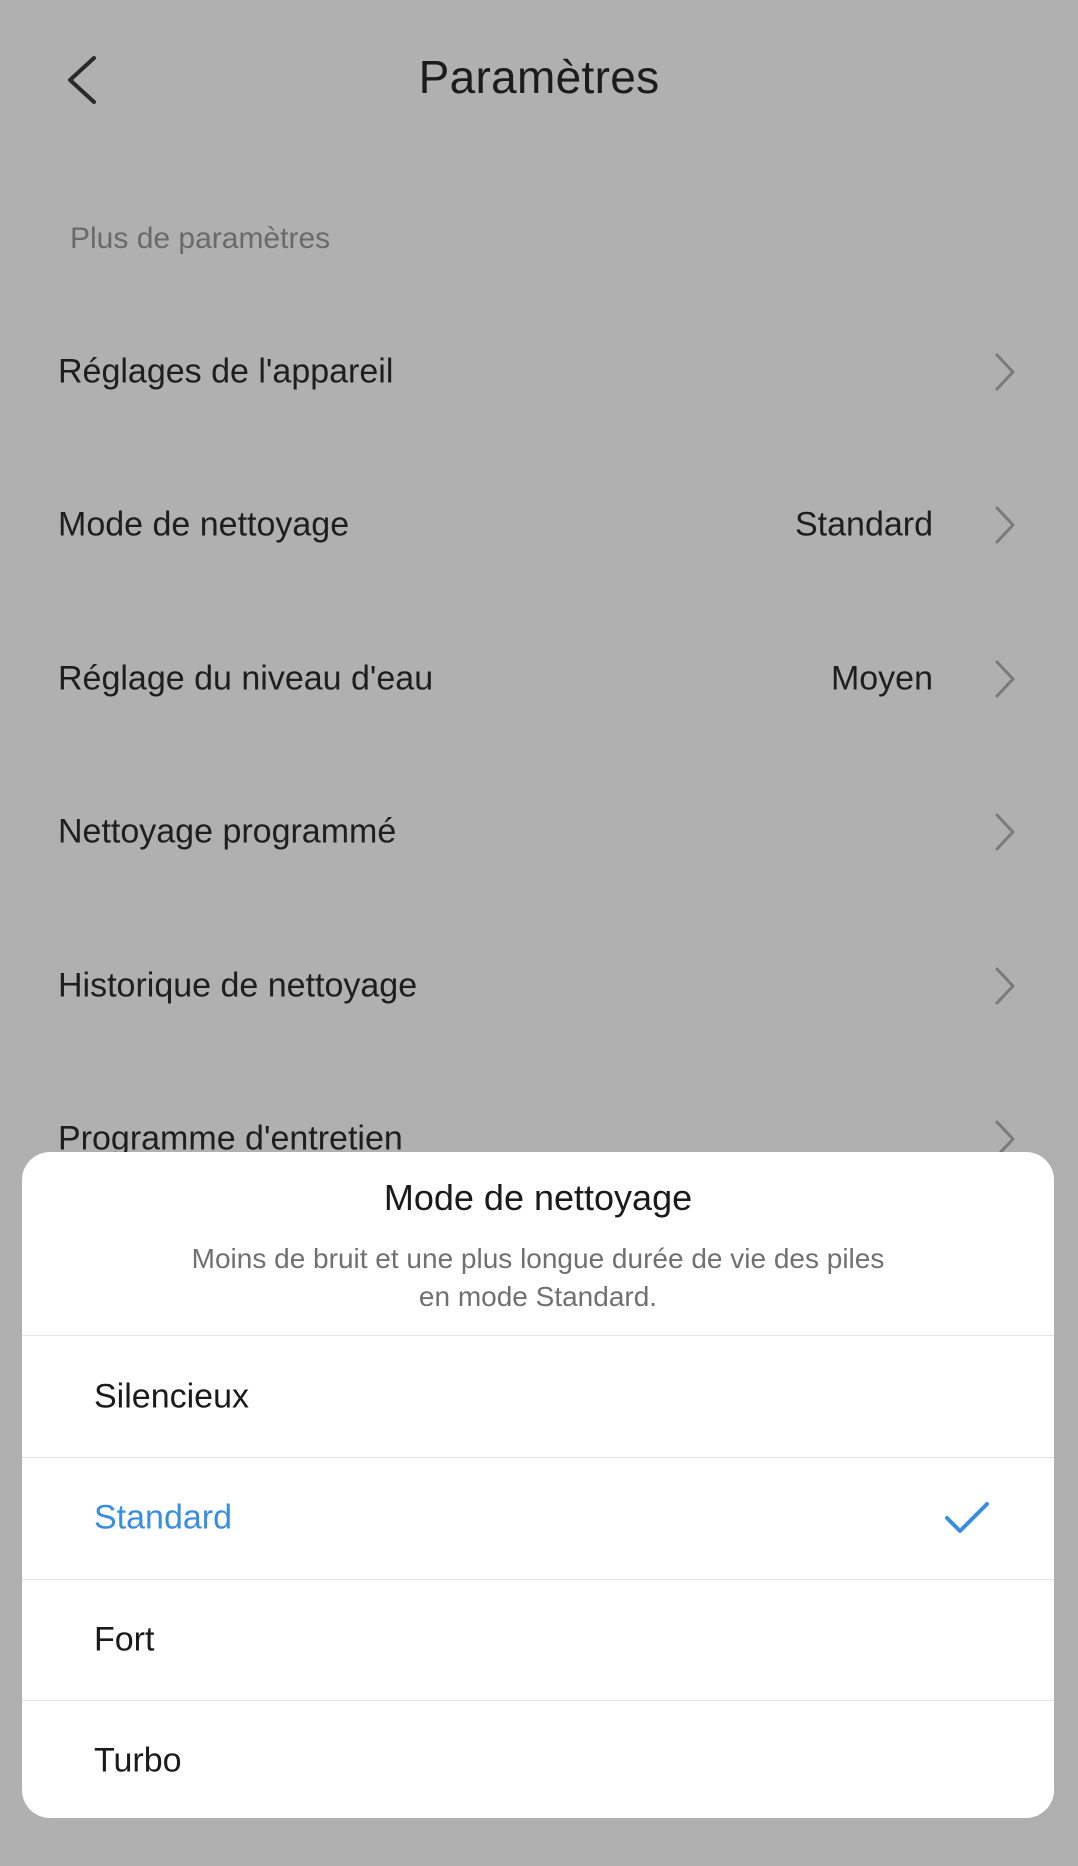 This screenshot has width=1078, height=1866. What do you see at coordinates (538, 1397) in the screenshot?
I see `option-silencieux: Silencieux` at bounding box center [538, 1397].